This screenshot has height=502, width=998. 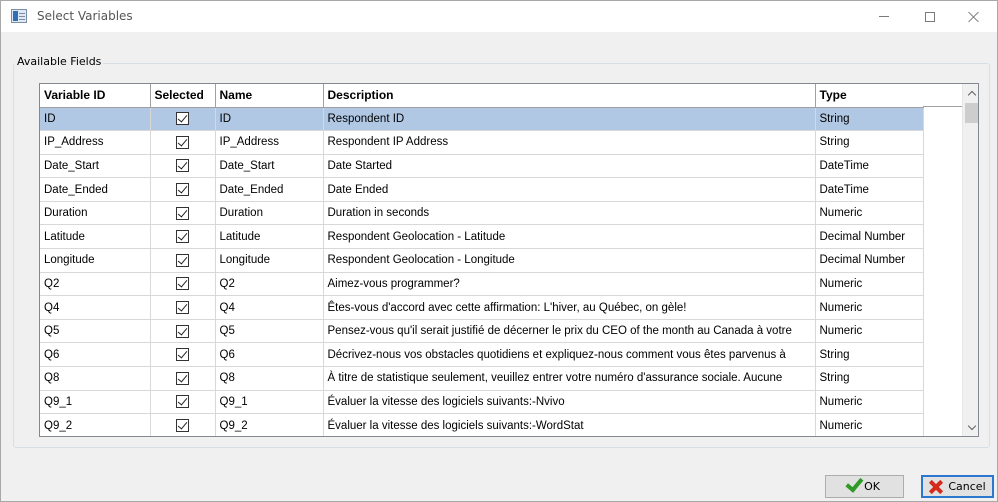 I want to click on vertical-scrollbar, so click(x=970, y=260).